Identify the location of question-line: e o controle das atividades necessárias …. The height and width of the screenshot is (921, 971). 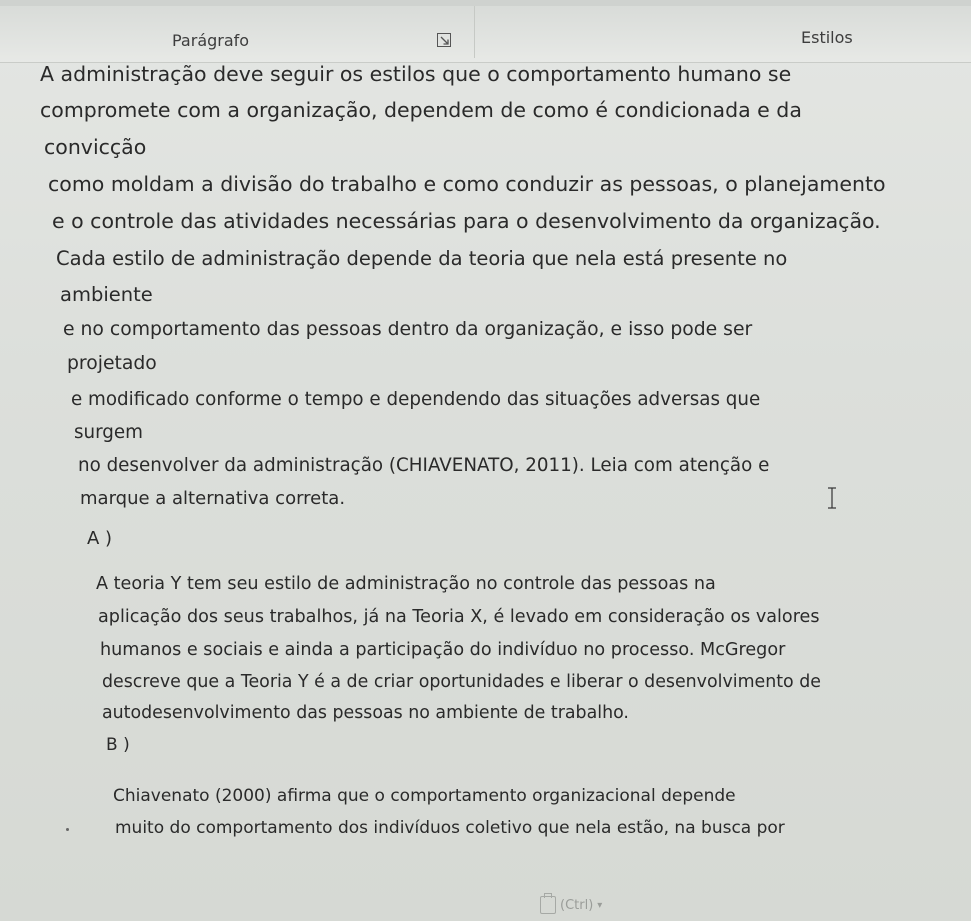
(466, 221).